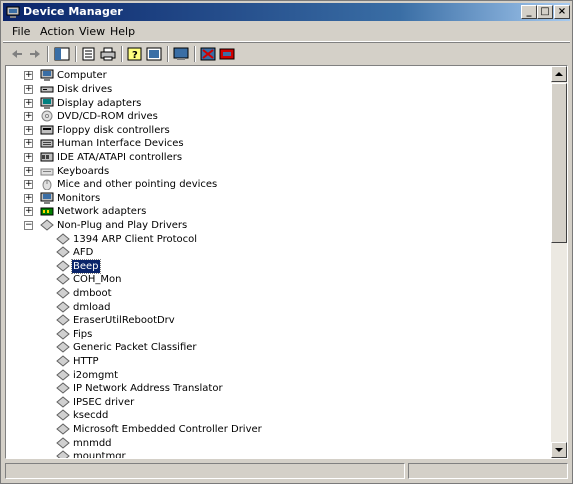  Describe the element at coordinates (99, 103) in the screenshot. I see `tree-node-label: Display adapters` at that location.